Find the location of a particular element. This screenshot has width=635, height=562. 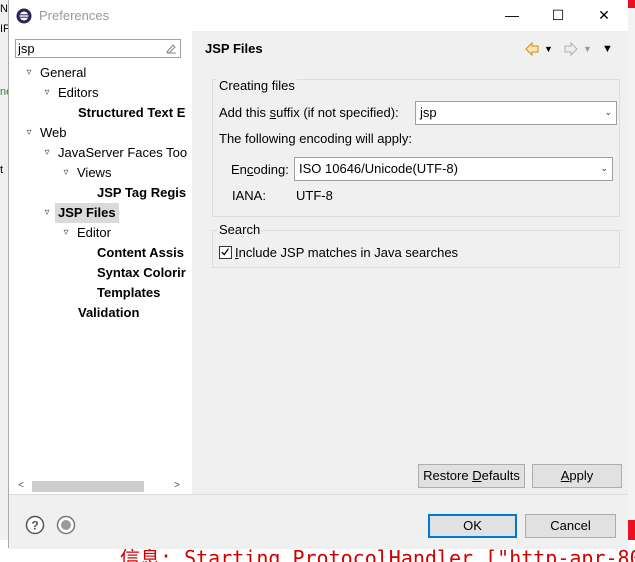

encoding-label: Encoding: is located at coordinates (260, 169).